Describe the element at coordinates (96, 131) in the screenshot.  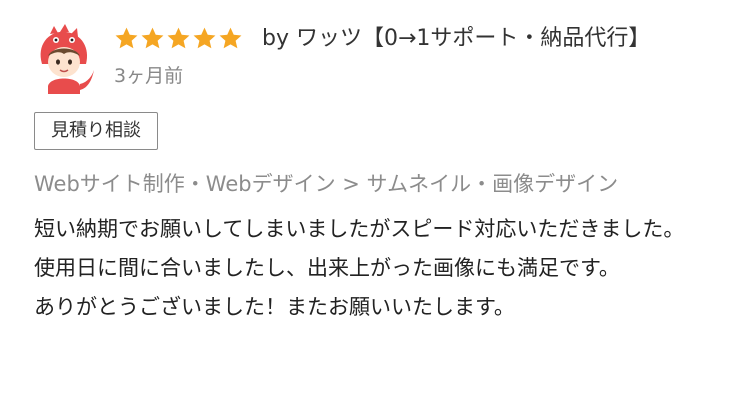
I see `estimate-badge: 見積り相談` at that location.